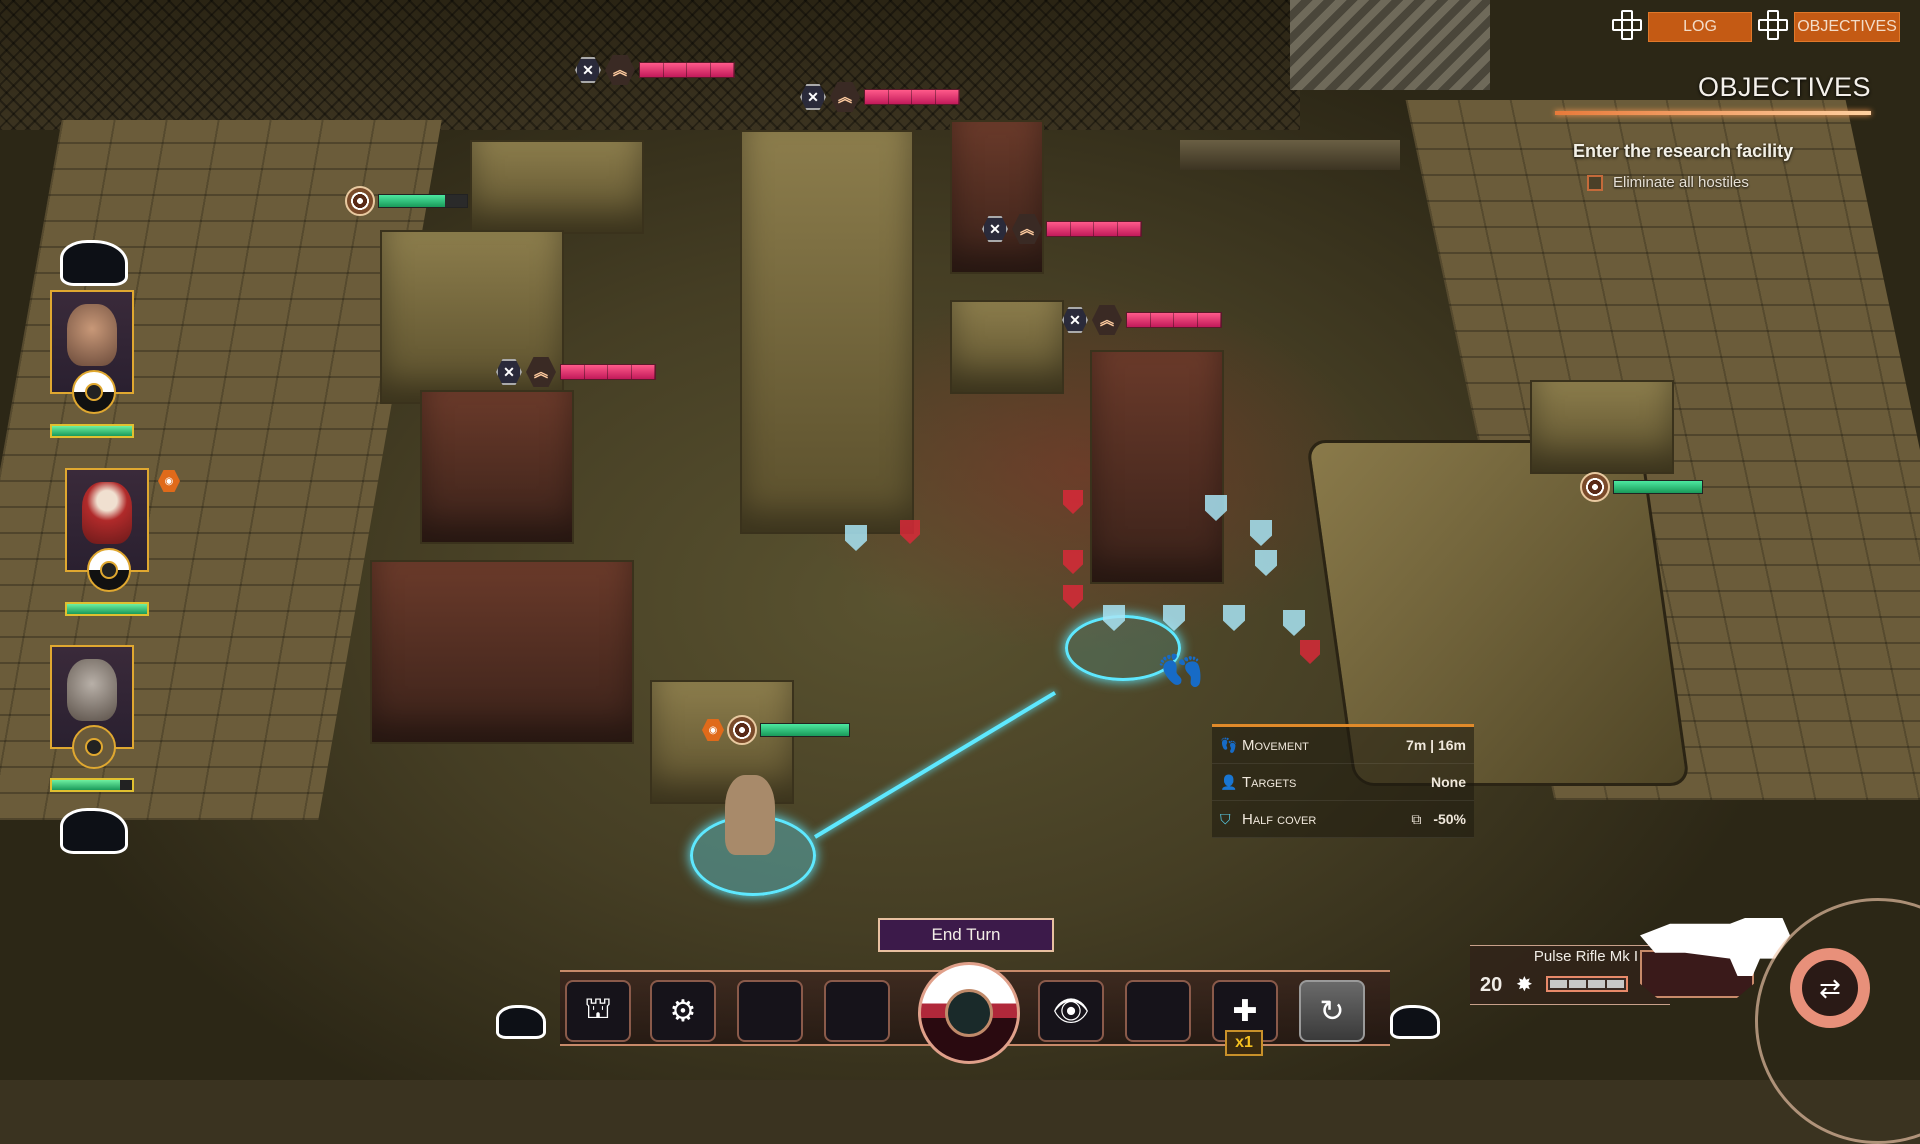 The height and width of the screenshot is (1144, 1920). Describe the element at coordinates (1681, 182) in the screenshot. I see `objective-item-label: Eliminate all hostiles` at that location.